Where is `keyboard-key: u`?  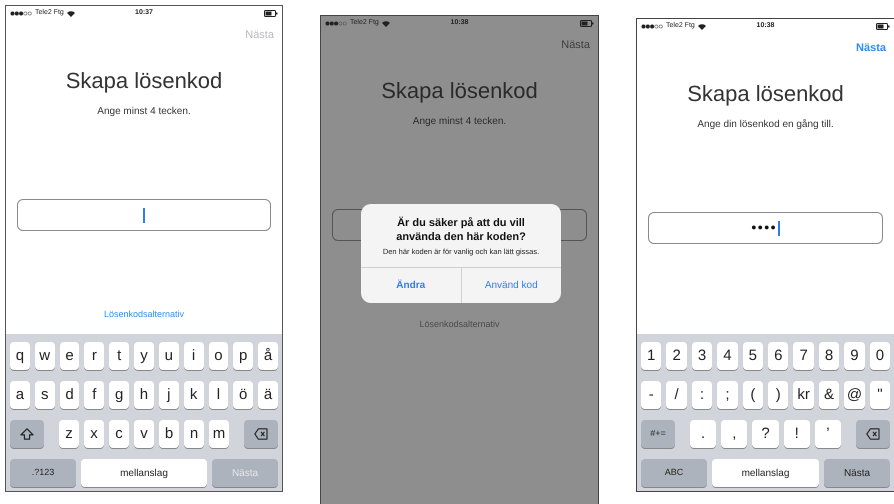 keyboard-key: u is located at coordinates (168, 356).